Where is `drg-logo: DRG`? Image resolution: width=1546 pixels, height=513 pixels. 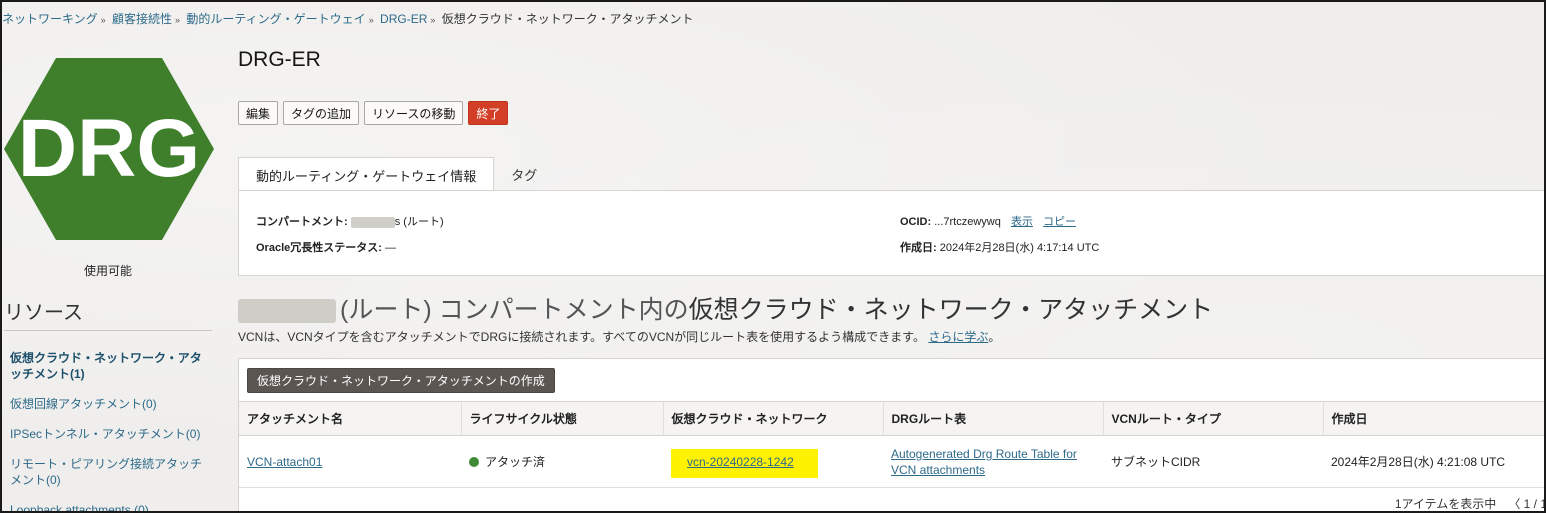
drg-logo: DRG is located at coordinates (109, 149).